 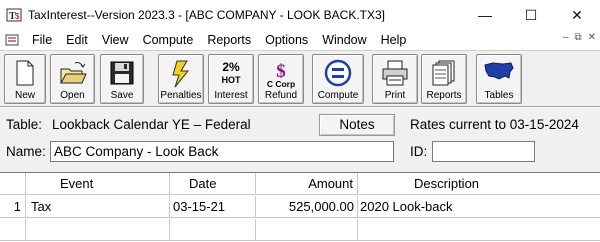 I want to click on printer-icon, so click(x=395, y=73).